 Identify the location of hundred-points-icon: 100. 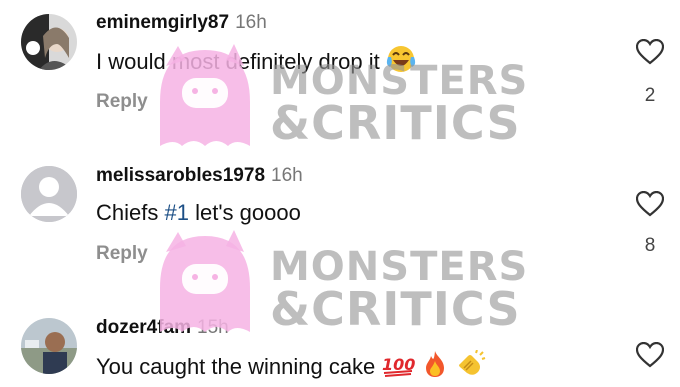
(398, 367).